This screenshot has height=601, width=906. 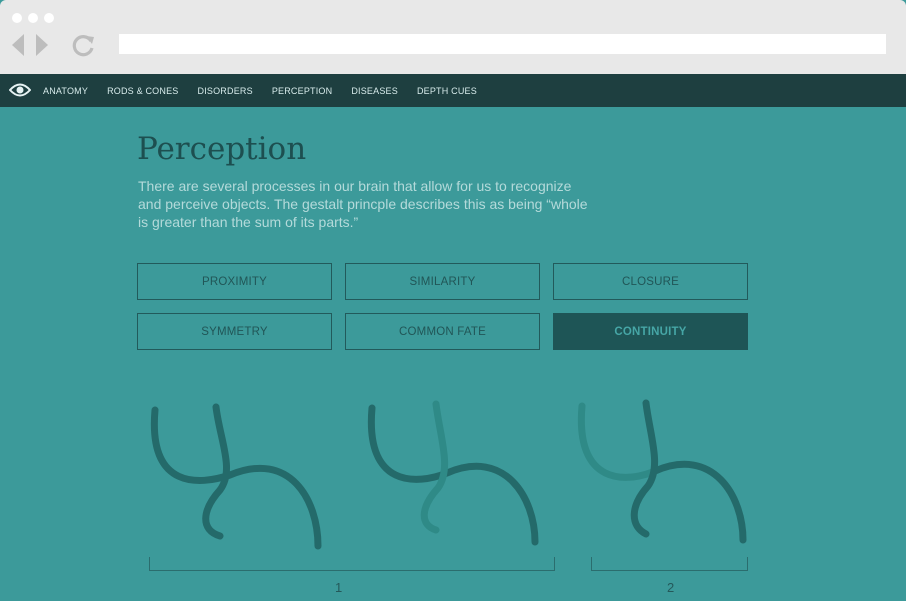 What do you see at coordinates (699, 502) in the screenshot?
I see `curve-a-end` at bounding box center [699, 502].